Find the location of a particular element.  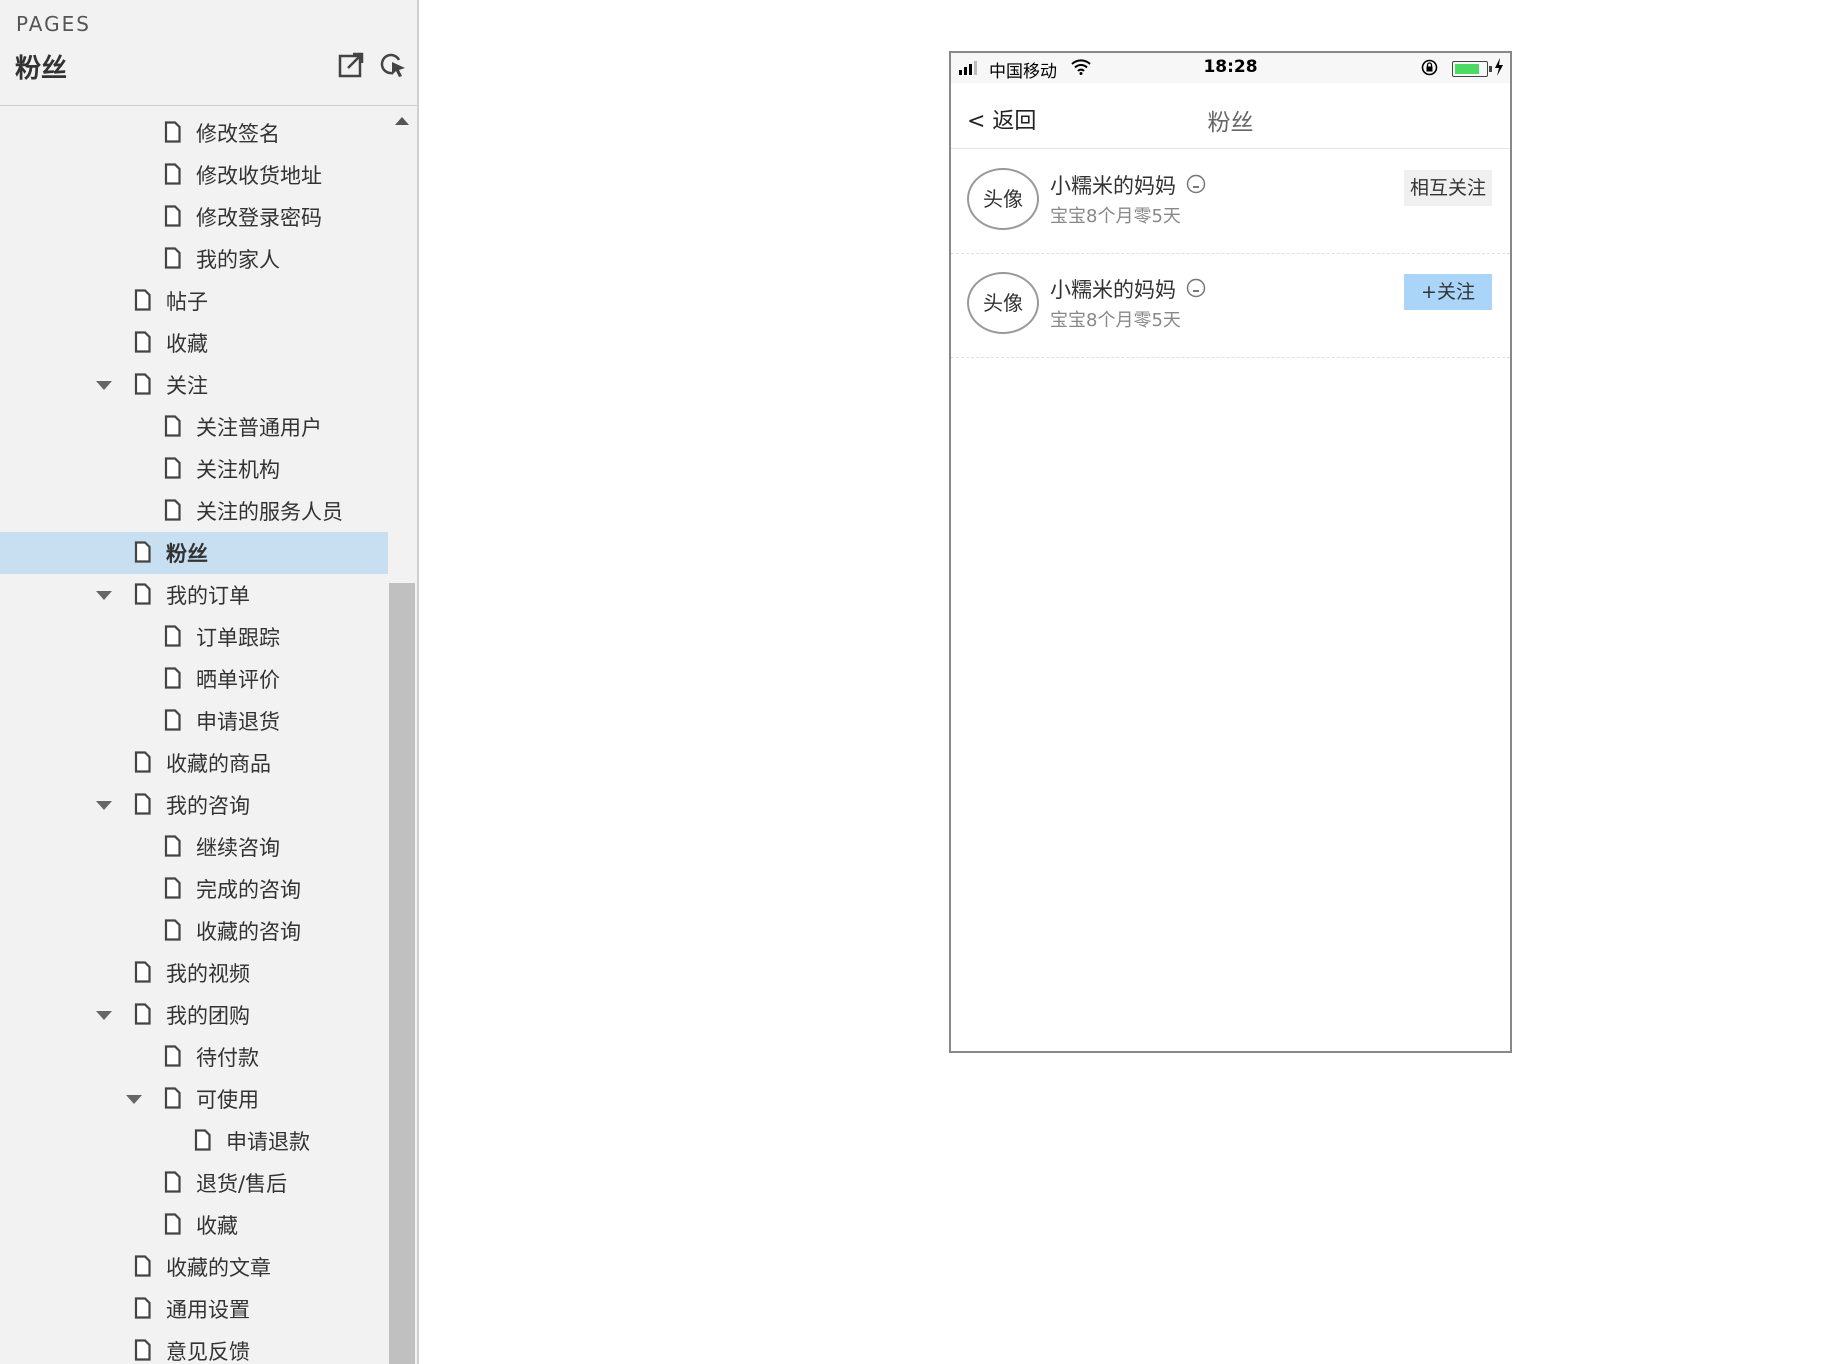

tree-item-label: 我的订单 is located at coordinates (208, 596).